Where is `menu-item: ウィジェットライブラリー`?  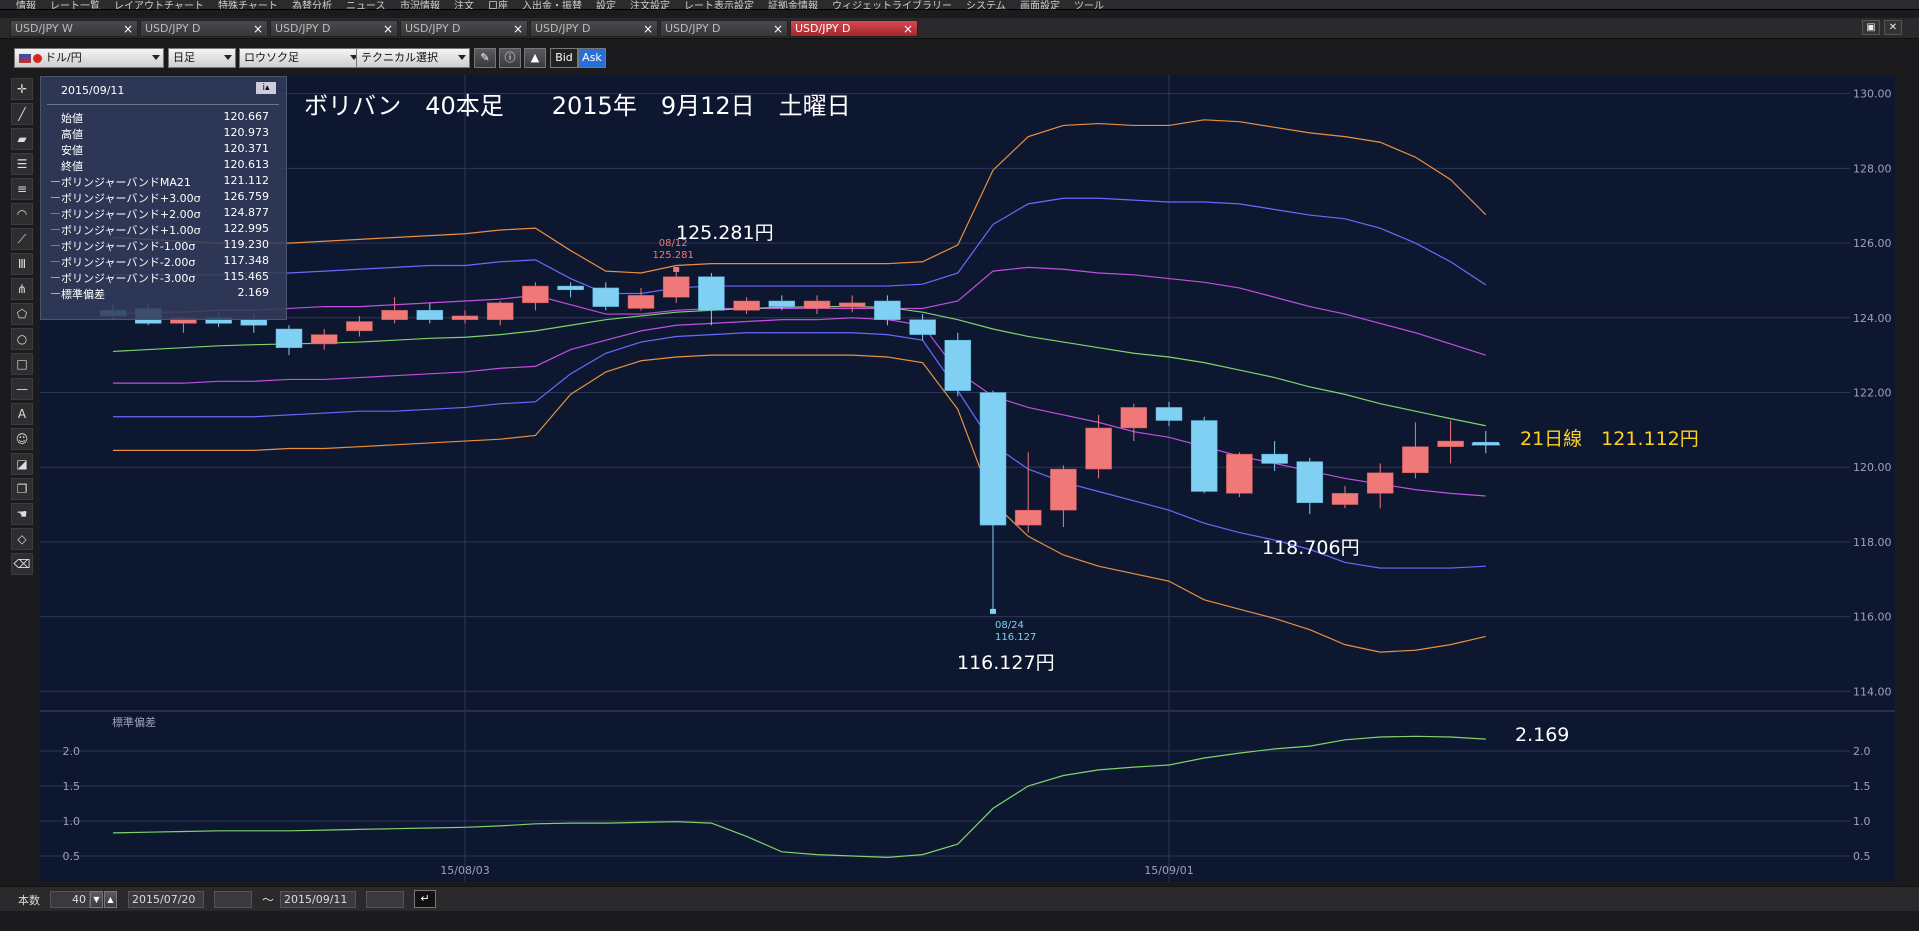 menu-item: ウィジェットライブラリー is located at coordinates (892, 4).